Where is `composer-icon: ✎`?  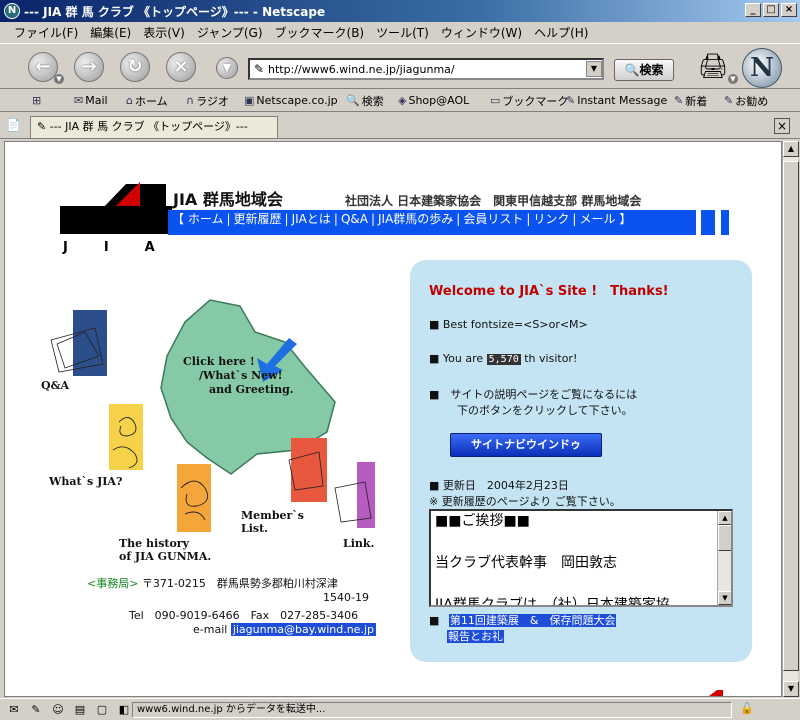 composer-icon: ✎ is located at coordinates (36, 710).